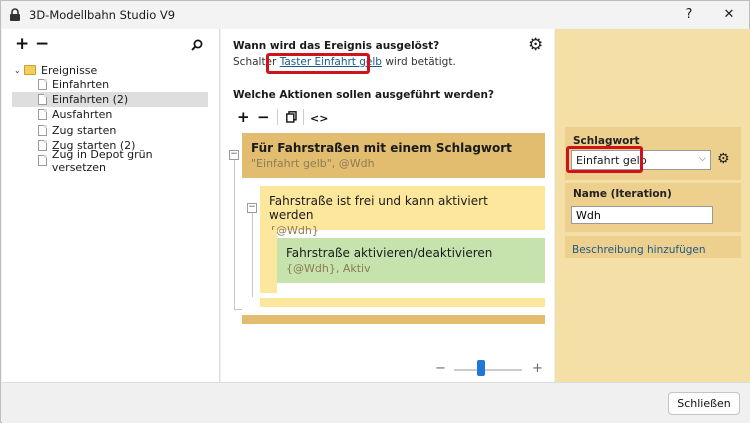 The width and height of the screenshot is (750, 423). What do you see at coordinates (294, 230) in the screenshot?
I see `block-params: {@Wdh}` at bounding box center [294, 230].